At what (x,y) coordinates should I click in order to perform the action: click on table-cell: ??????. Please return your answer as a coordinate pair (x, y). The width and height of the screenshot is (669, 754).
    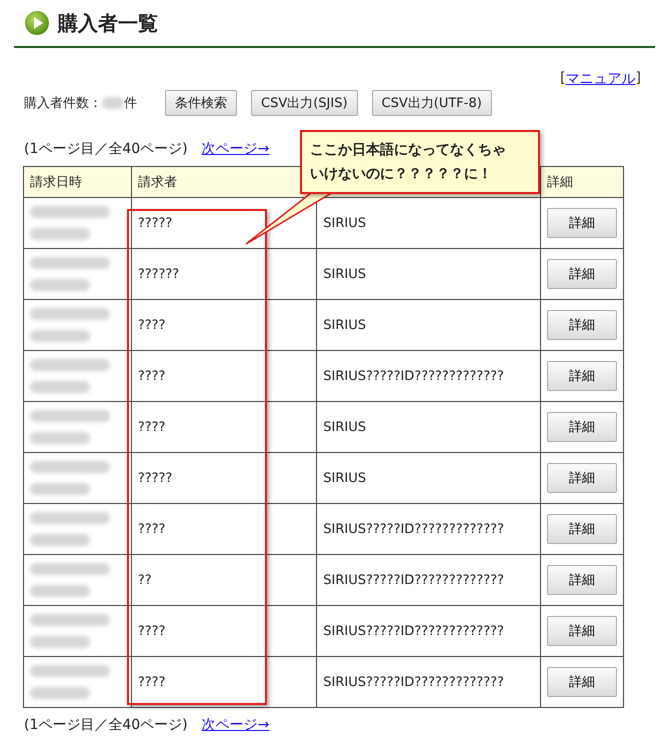
    Looking at the image, I should click on (224, 274).